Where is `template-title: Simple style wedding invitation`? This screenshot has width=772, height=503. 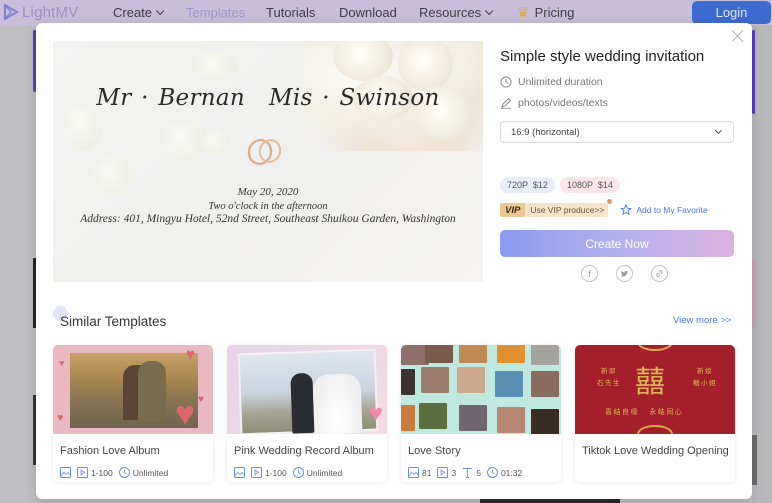
template-title: Simple style wedding invitation is located at coordinates (602, 56).